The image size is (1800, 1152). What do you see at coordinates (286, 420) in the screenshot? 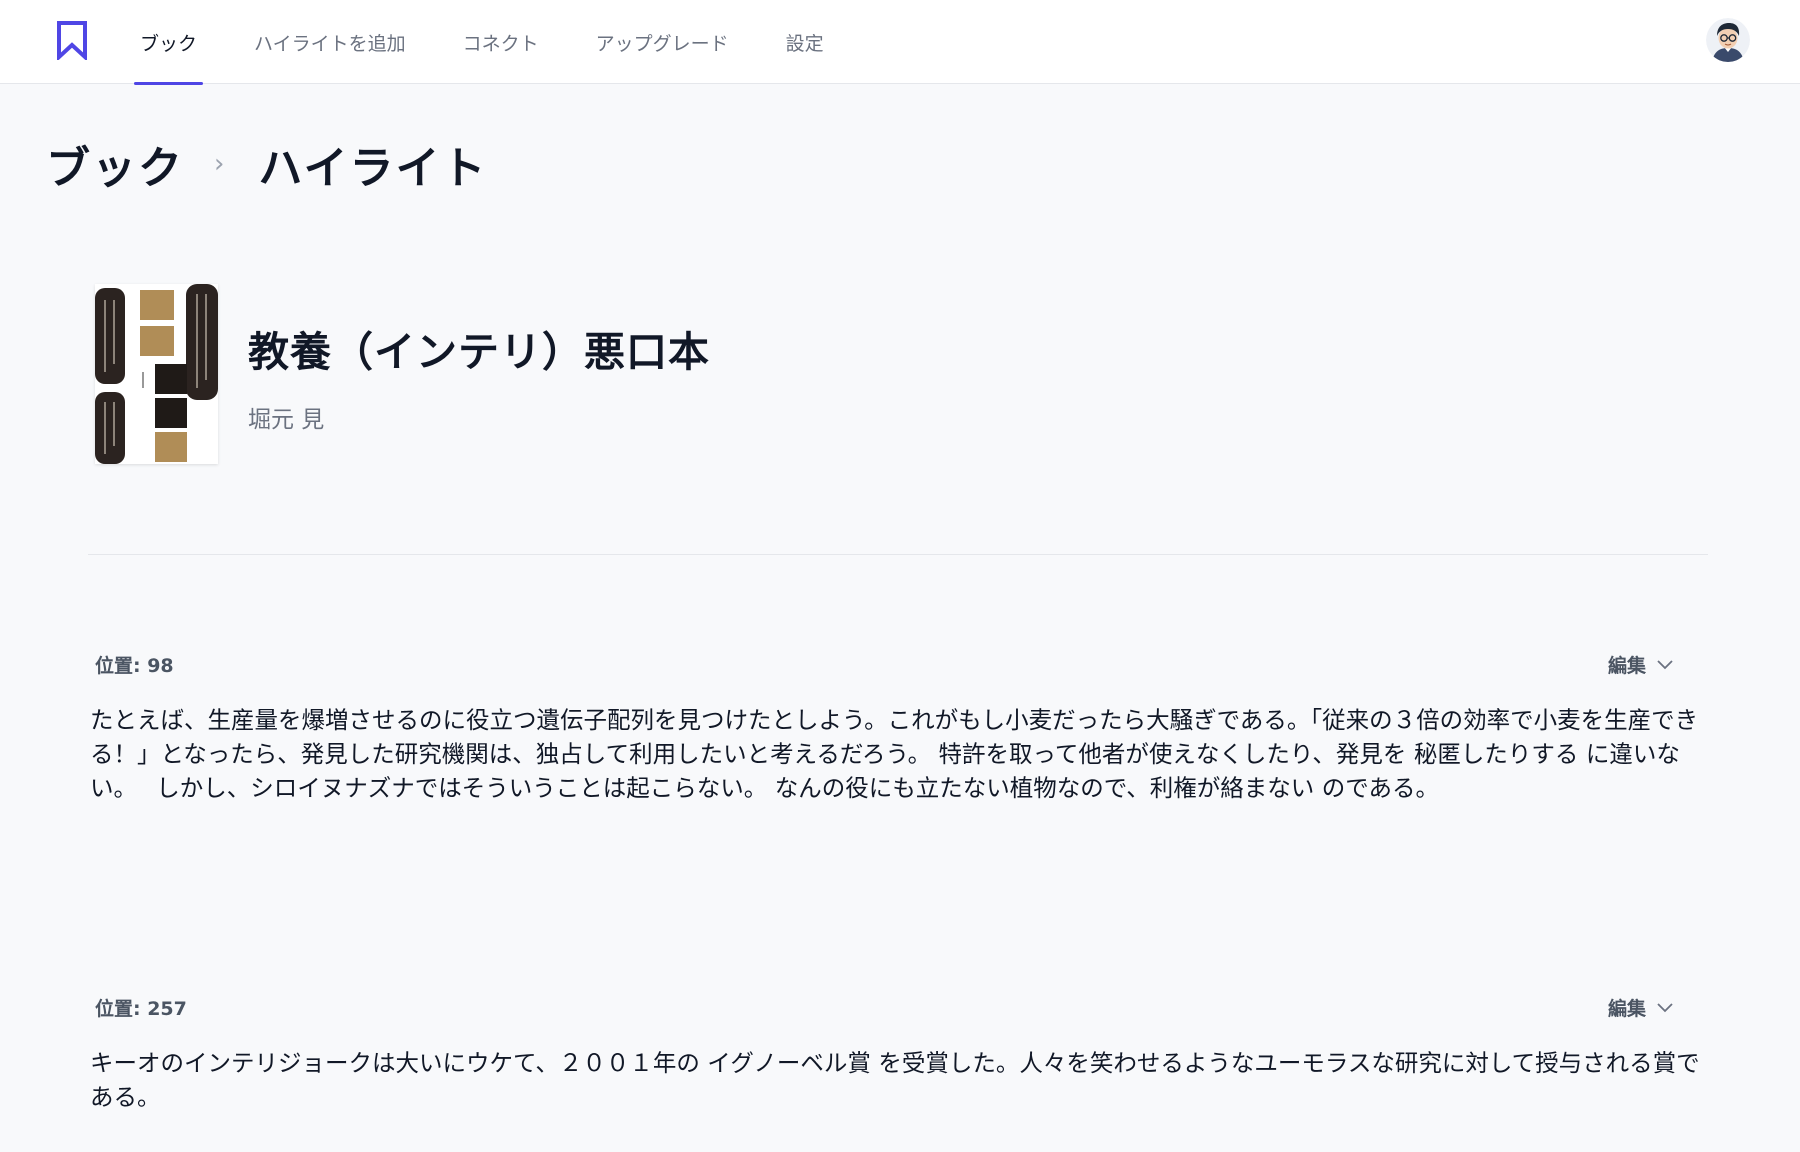
I see `book-author: 堀元 見` at bounding box center [286, 420].